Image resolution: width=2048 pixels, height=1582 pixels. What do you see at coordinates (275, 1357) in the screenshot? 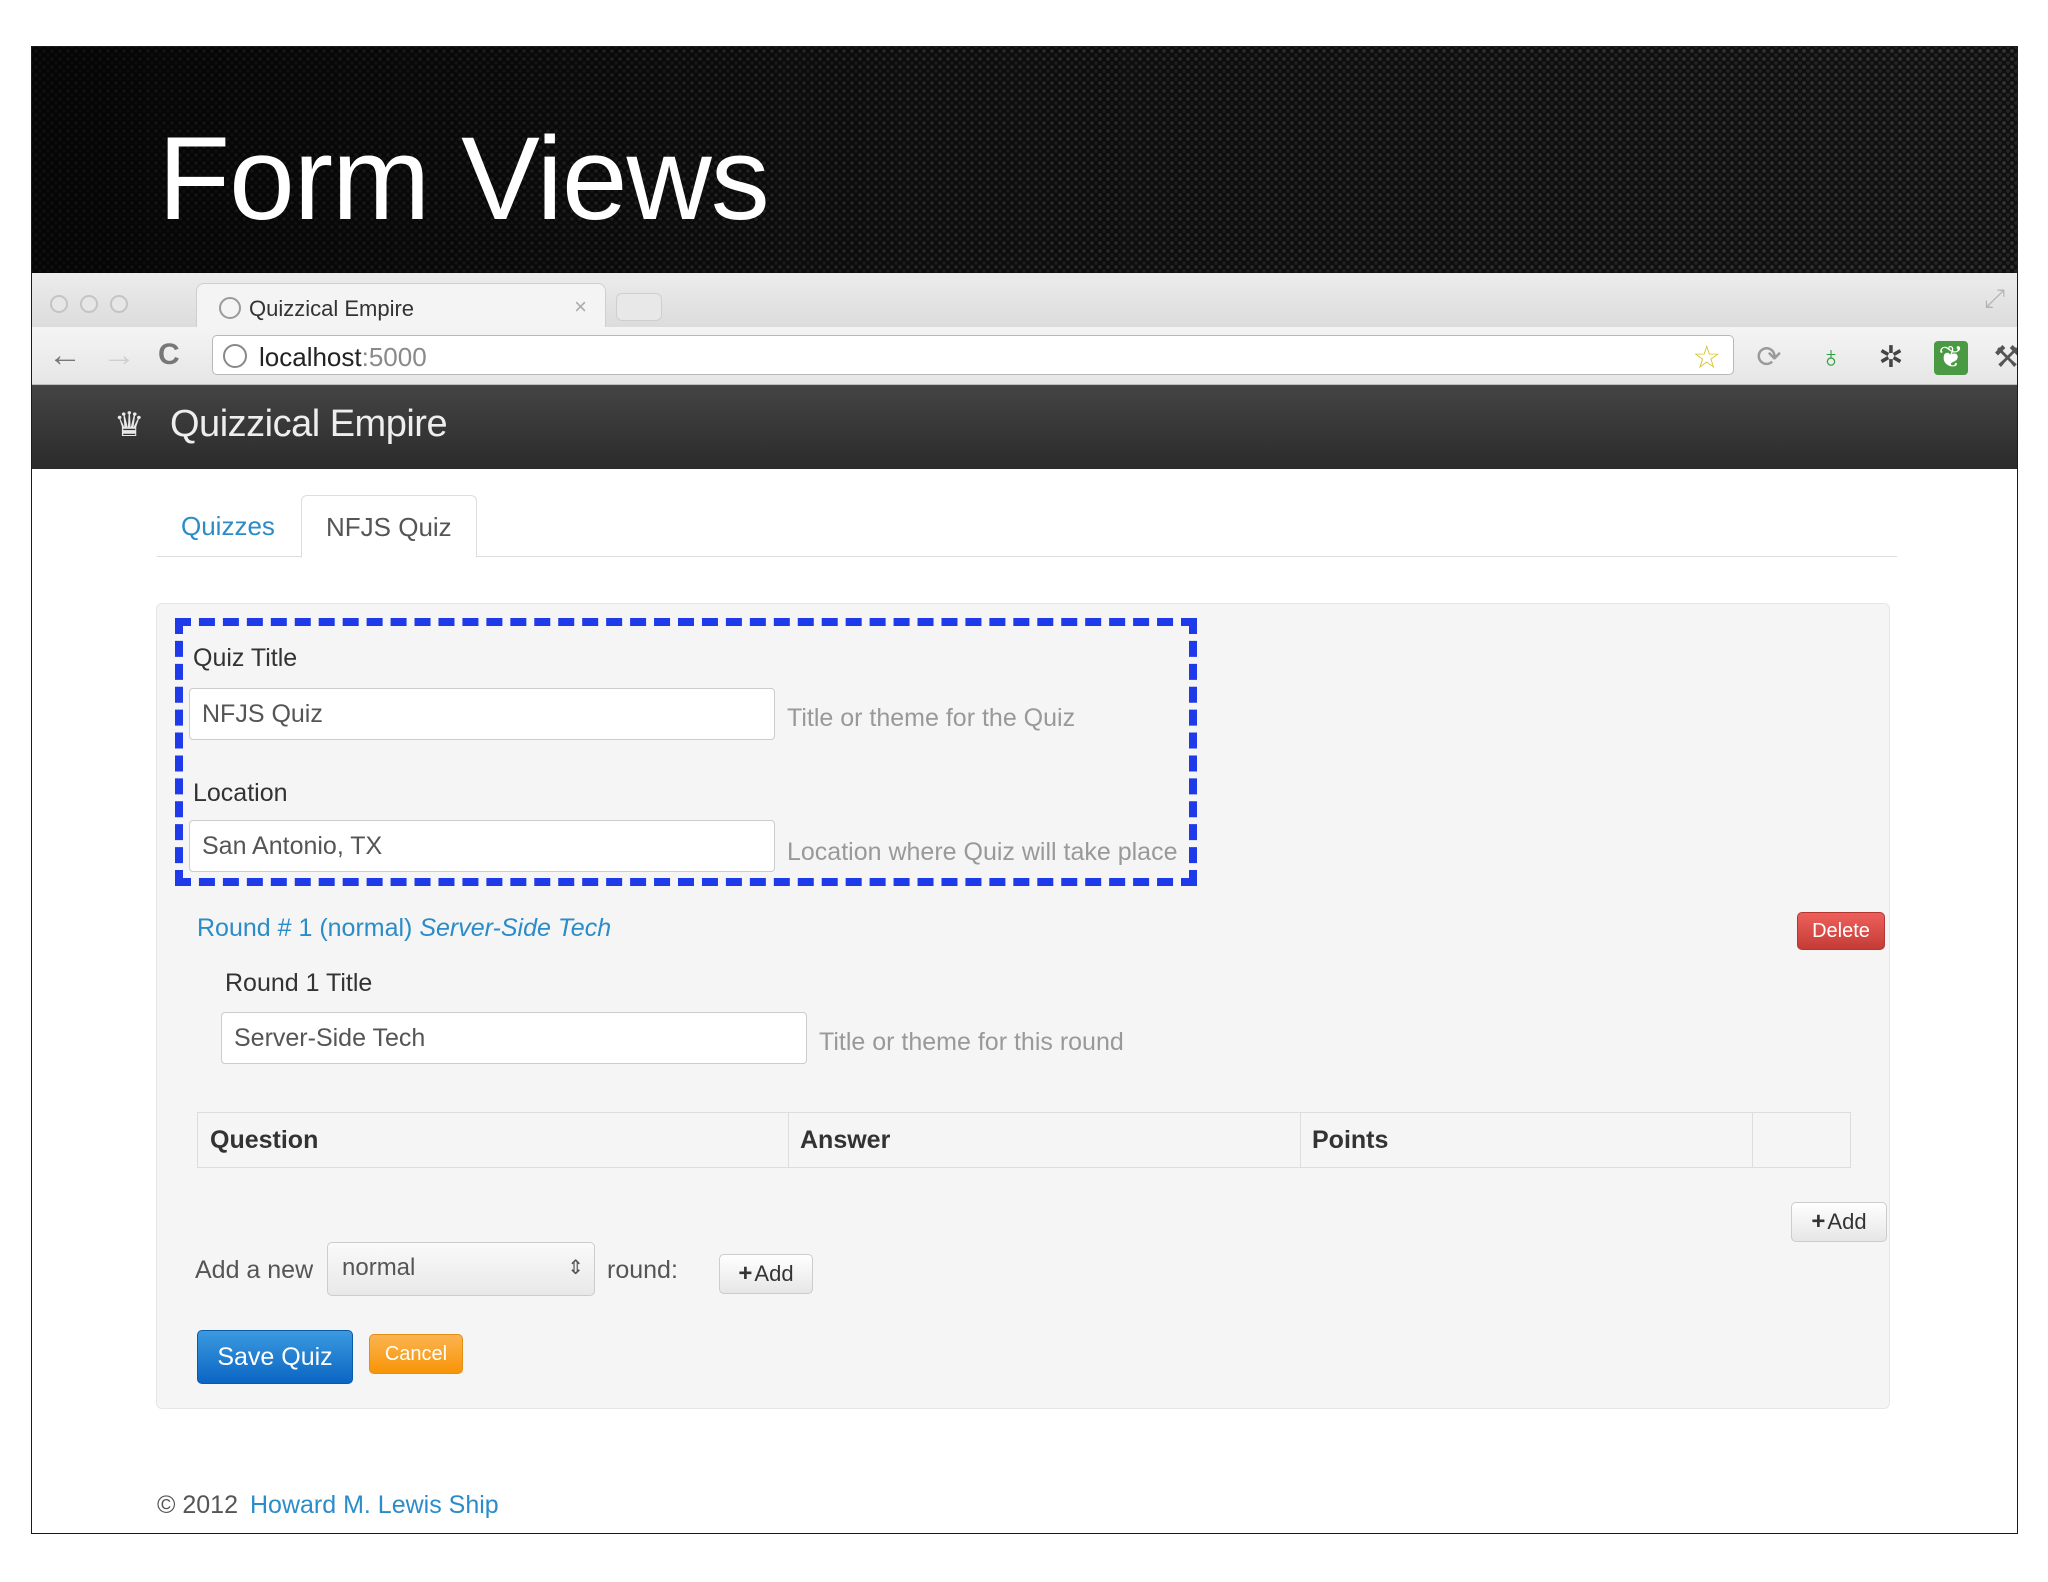
I see `save-quiz-button: Save Quiz` at bounding box center [275, 1357].